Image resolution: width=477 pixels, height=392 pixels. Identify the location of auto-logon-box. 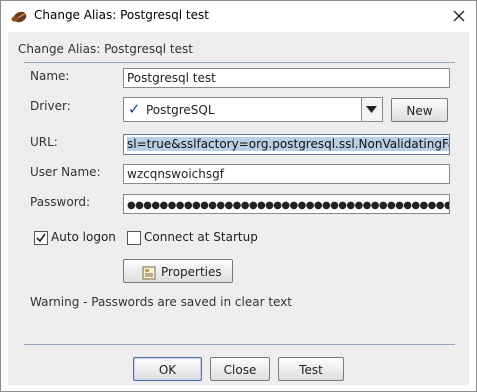
(41, 238).